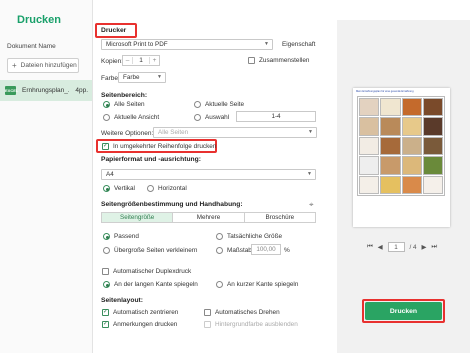 Image resolution: width=474 pixels, height=353 pixels. What do you see at coordinates (46, 90) in the screenshot?
I see `file-list-item: EXCEL Ernhrungsplan_... 4pp.` at bounding box center [46, 90].